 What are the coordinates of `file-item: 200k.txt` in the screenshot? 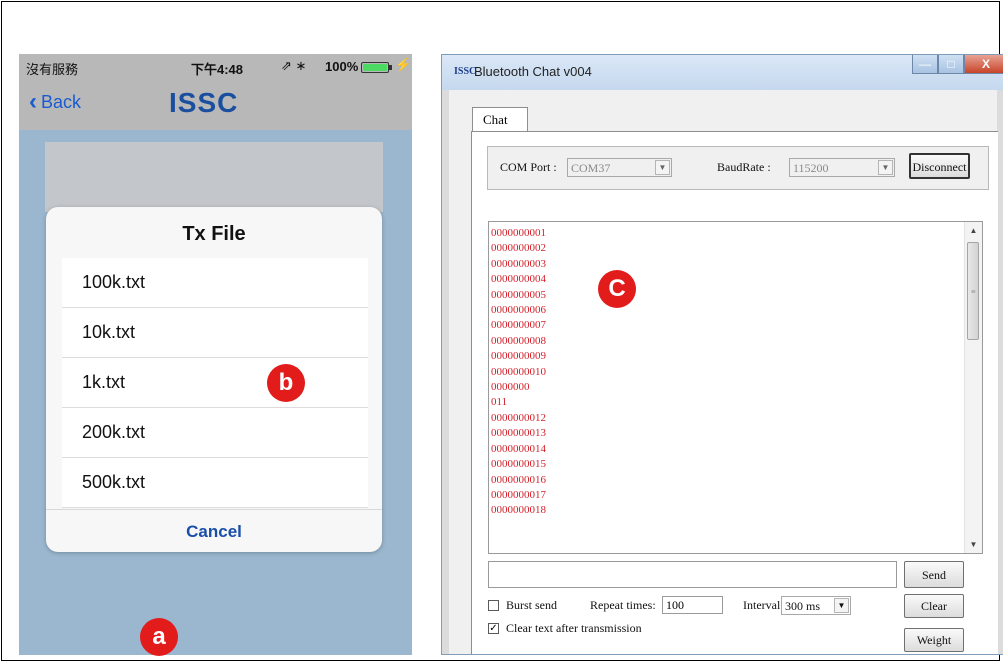 It's located at (215, 433).